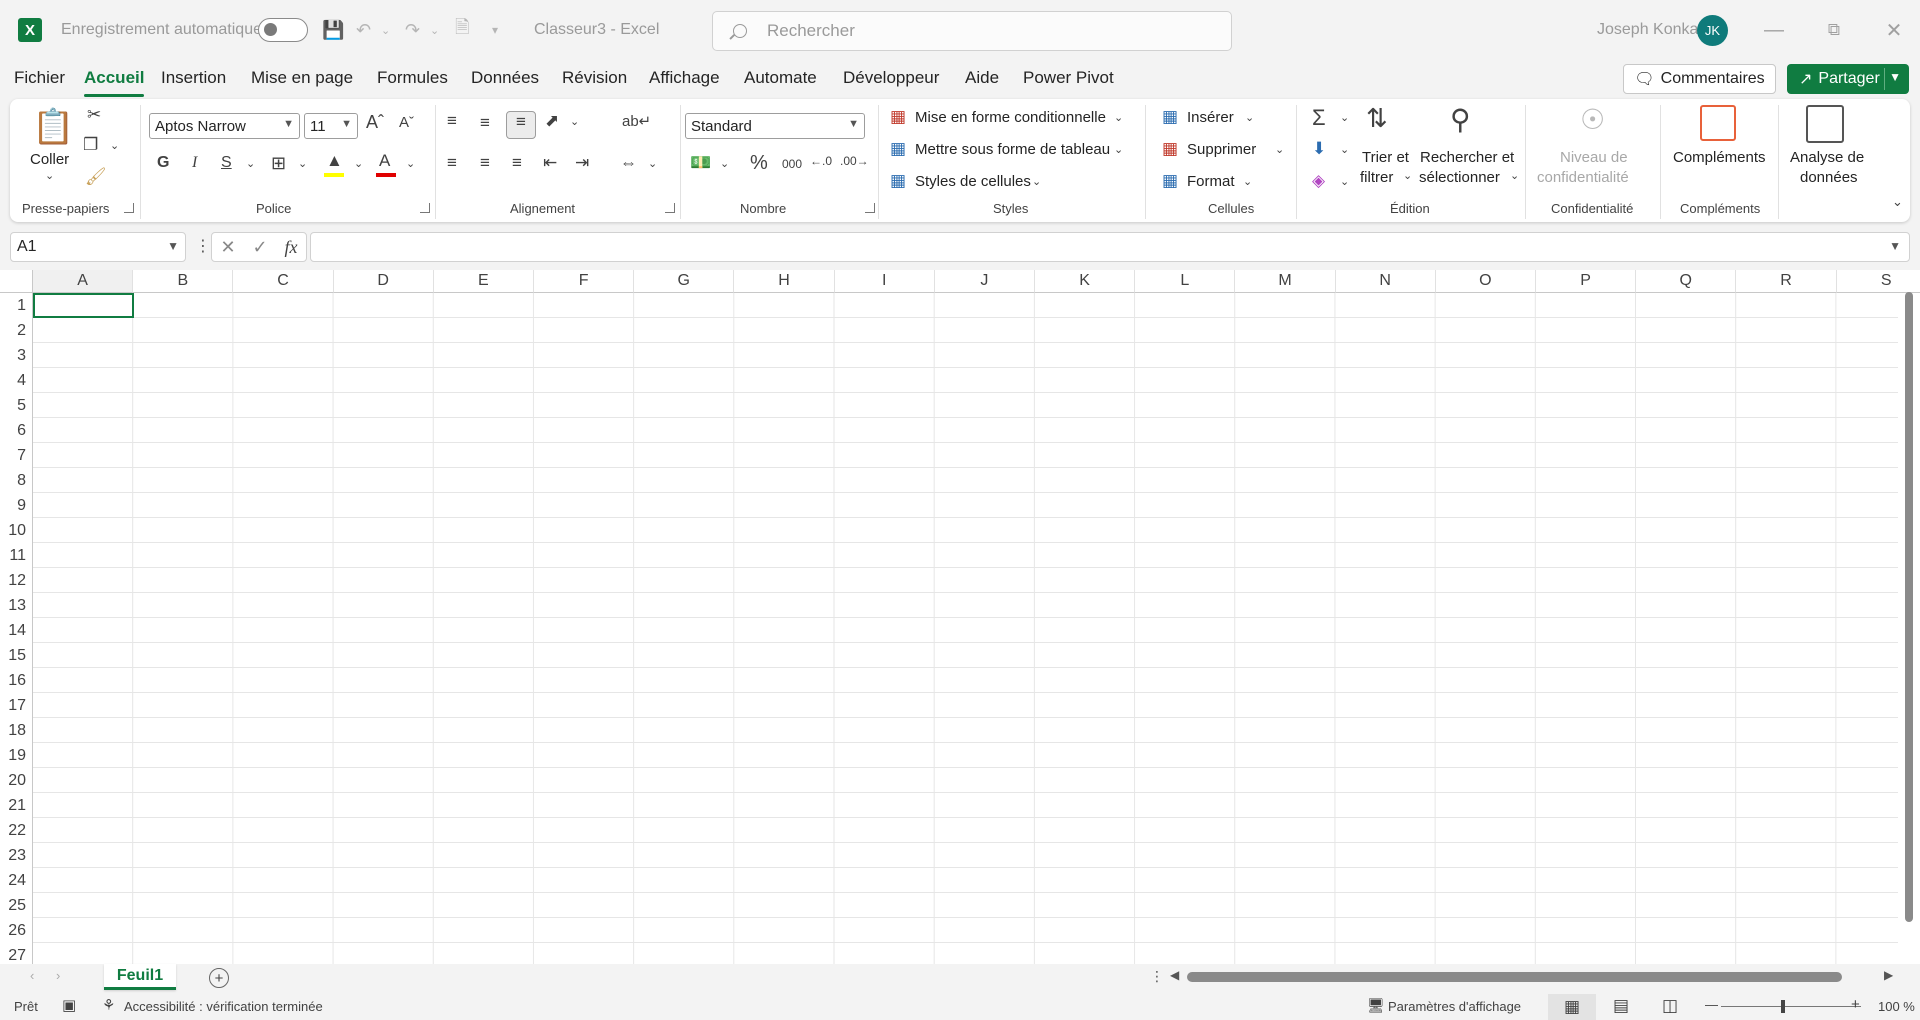  Describe the element at coordinates (384, 161) in the screenshot. I see `font-color-icon: A` at that location.